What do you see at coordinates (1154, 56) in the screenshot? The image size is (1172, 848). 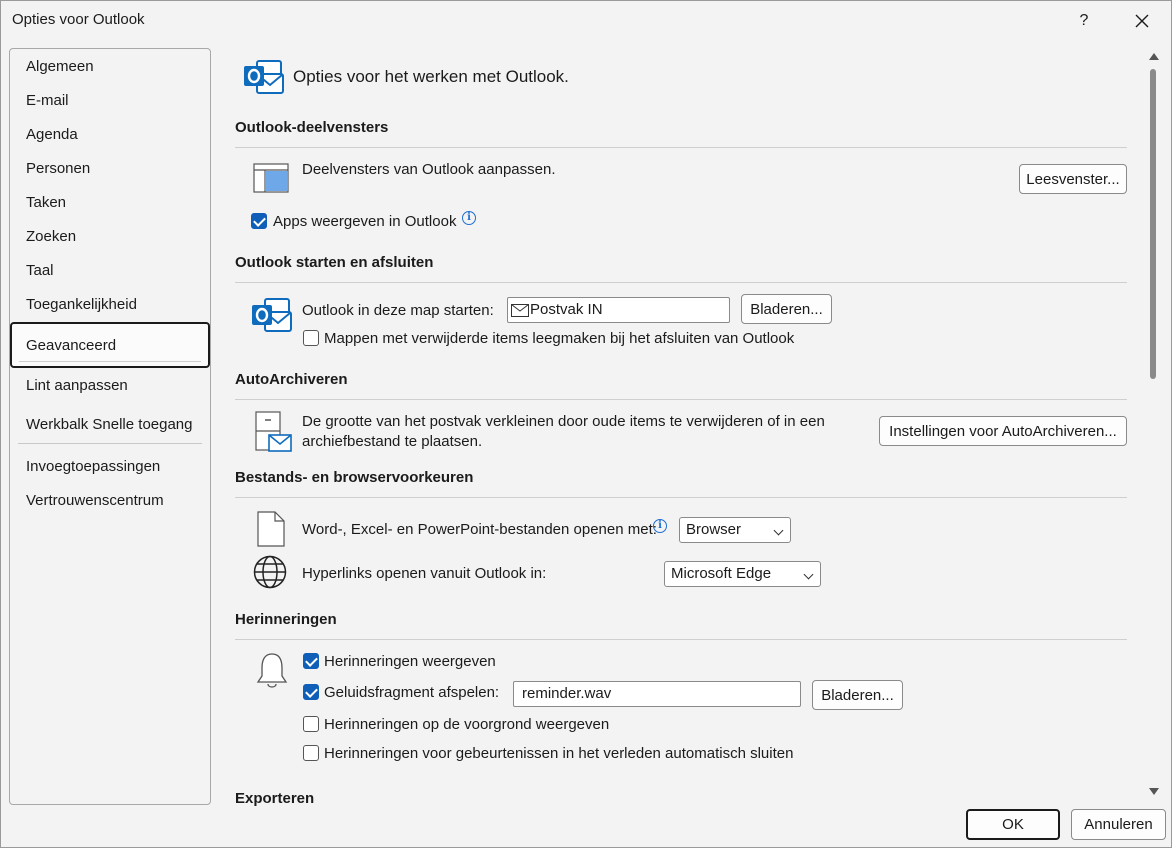 I see `scroll-up-arrow-icon` at bounding box center [1154, 56].